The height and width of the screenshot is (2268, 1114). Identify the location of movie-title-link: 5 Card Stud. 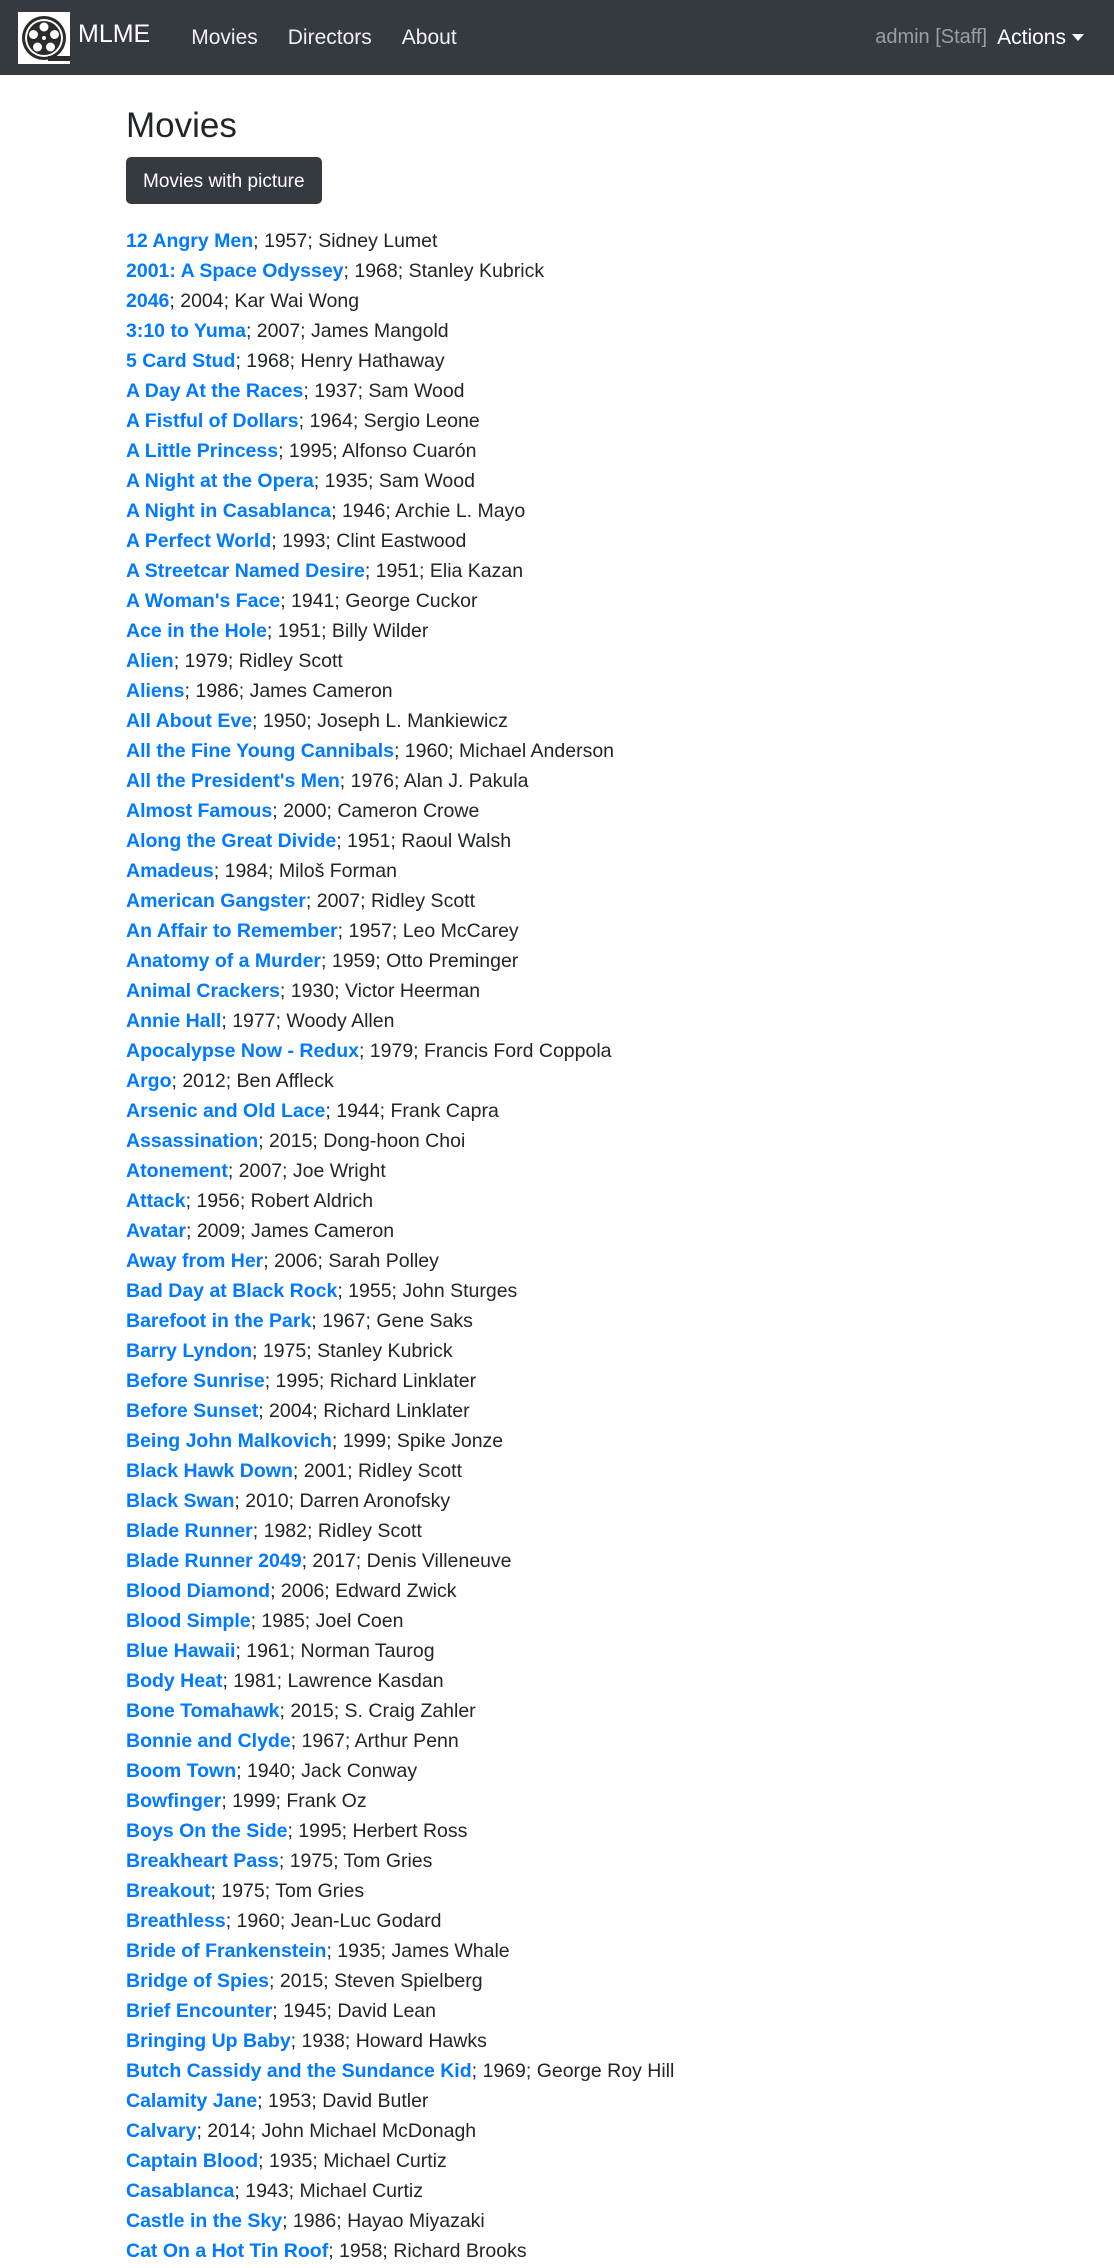
(180, 361).